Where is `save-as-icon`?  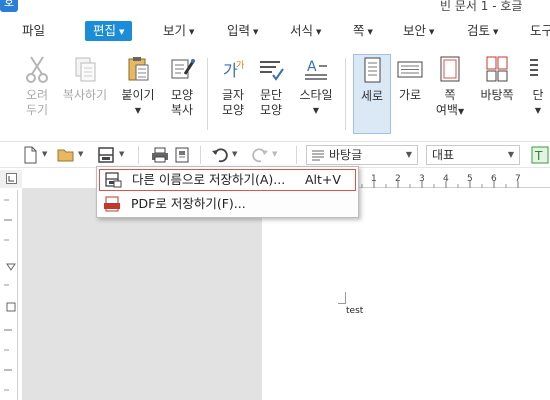 save-as-icon is located at coordinates (113, 180).